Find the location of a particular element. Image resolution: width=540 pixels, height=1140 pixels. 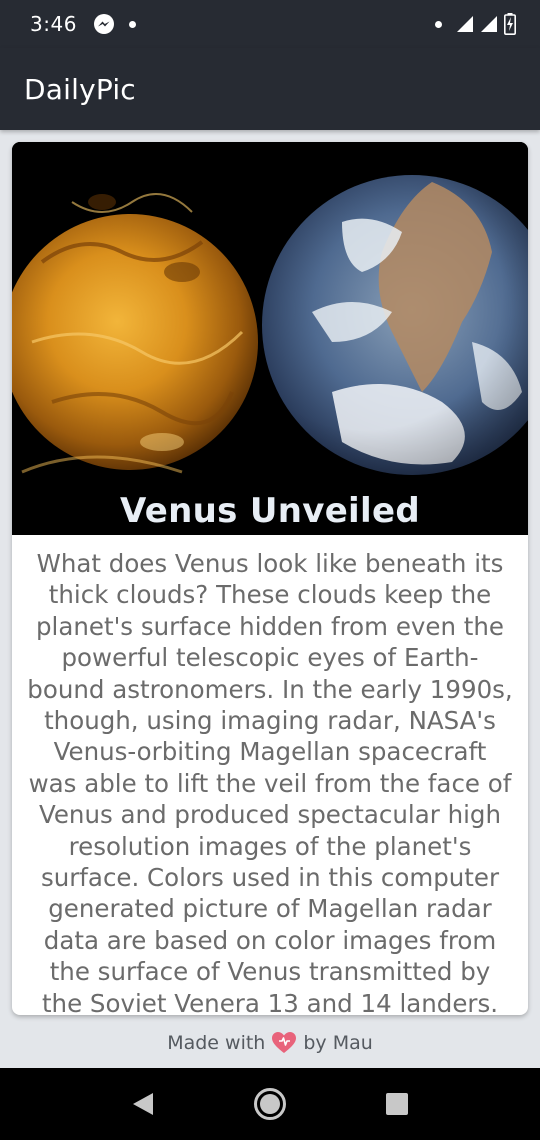

battery-charging-icon is located at coordinates (510, 24).